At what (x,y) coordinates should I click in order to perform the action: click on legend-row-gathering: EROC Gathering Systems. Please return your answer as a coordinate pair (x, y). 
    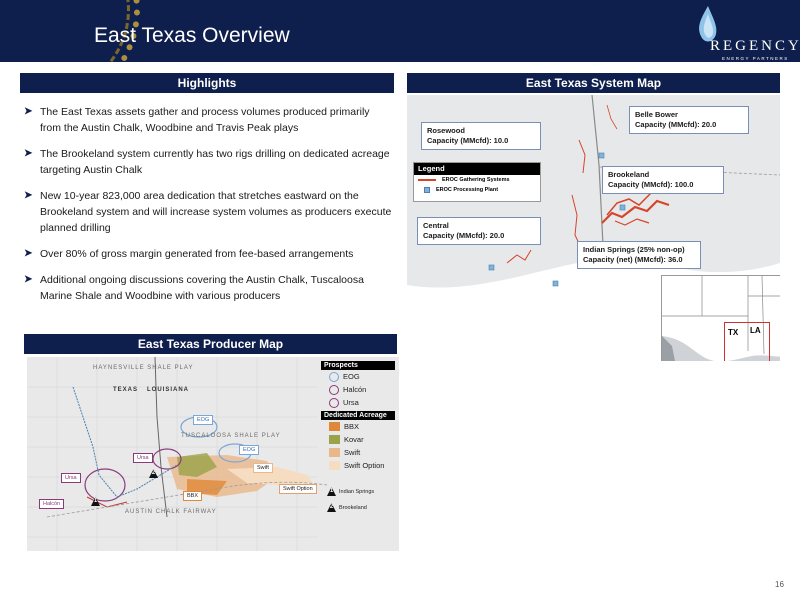
    Looking at the image, I should click on (477, 180).